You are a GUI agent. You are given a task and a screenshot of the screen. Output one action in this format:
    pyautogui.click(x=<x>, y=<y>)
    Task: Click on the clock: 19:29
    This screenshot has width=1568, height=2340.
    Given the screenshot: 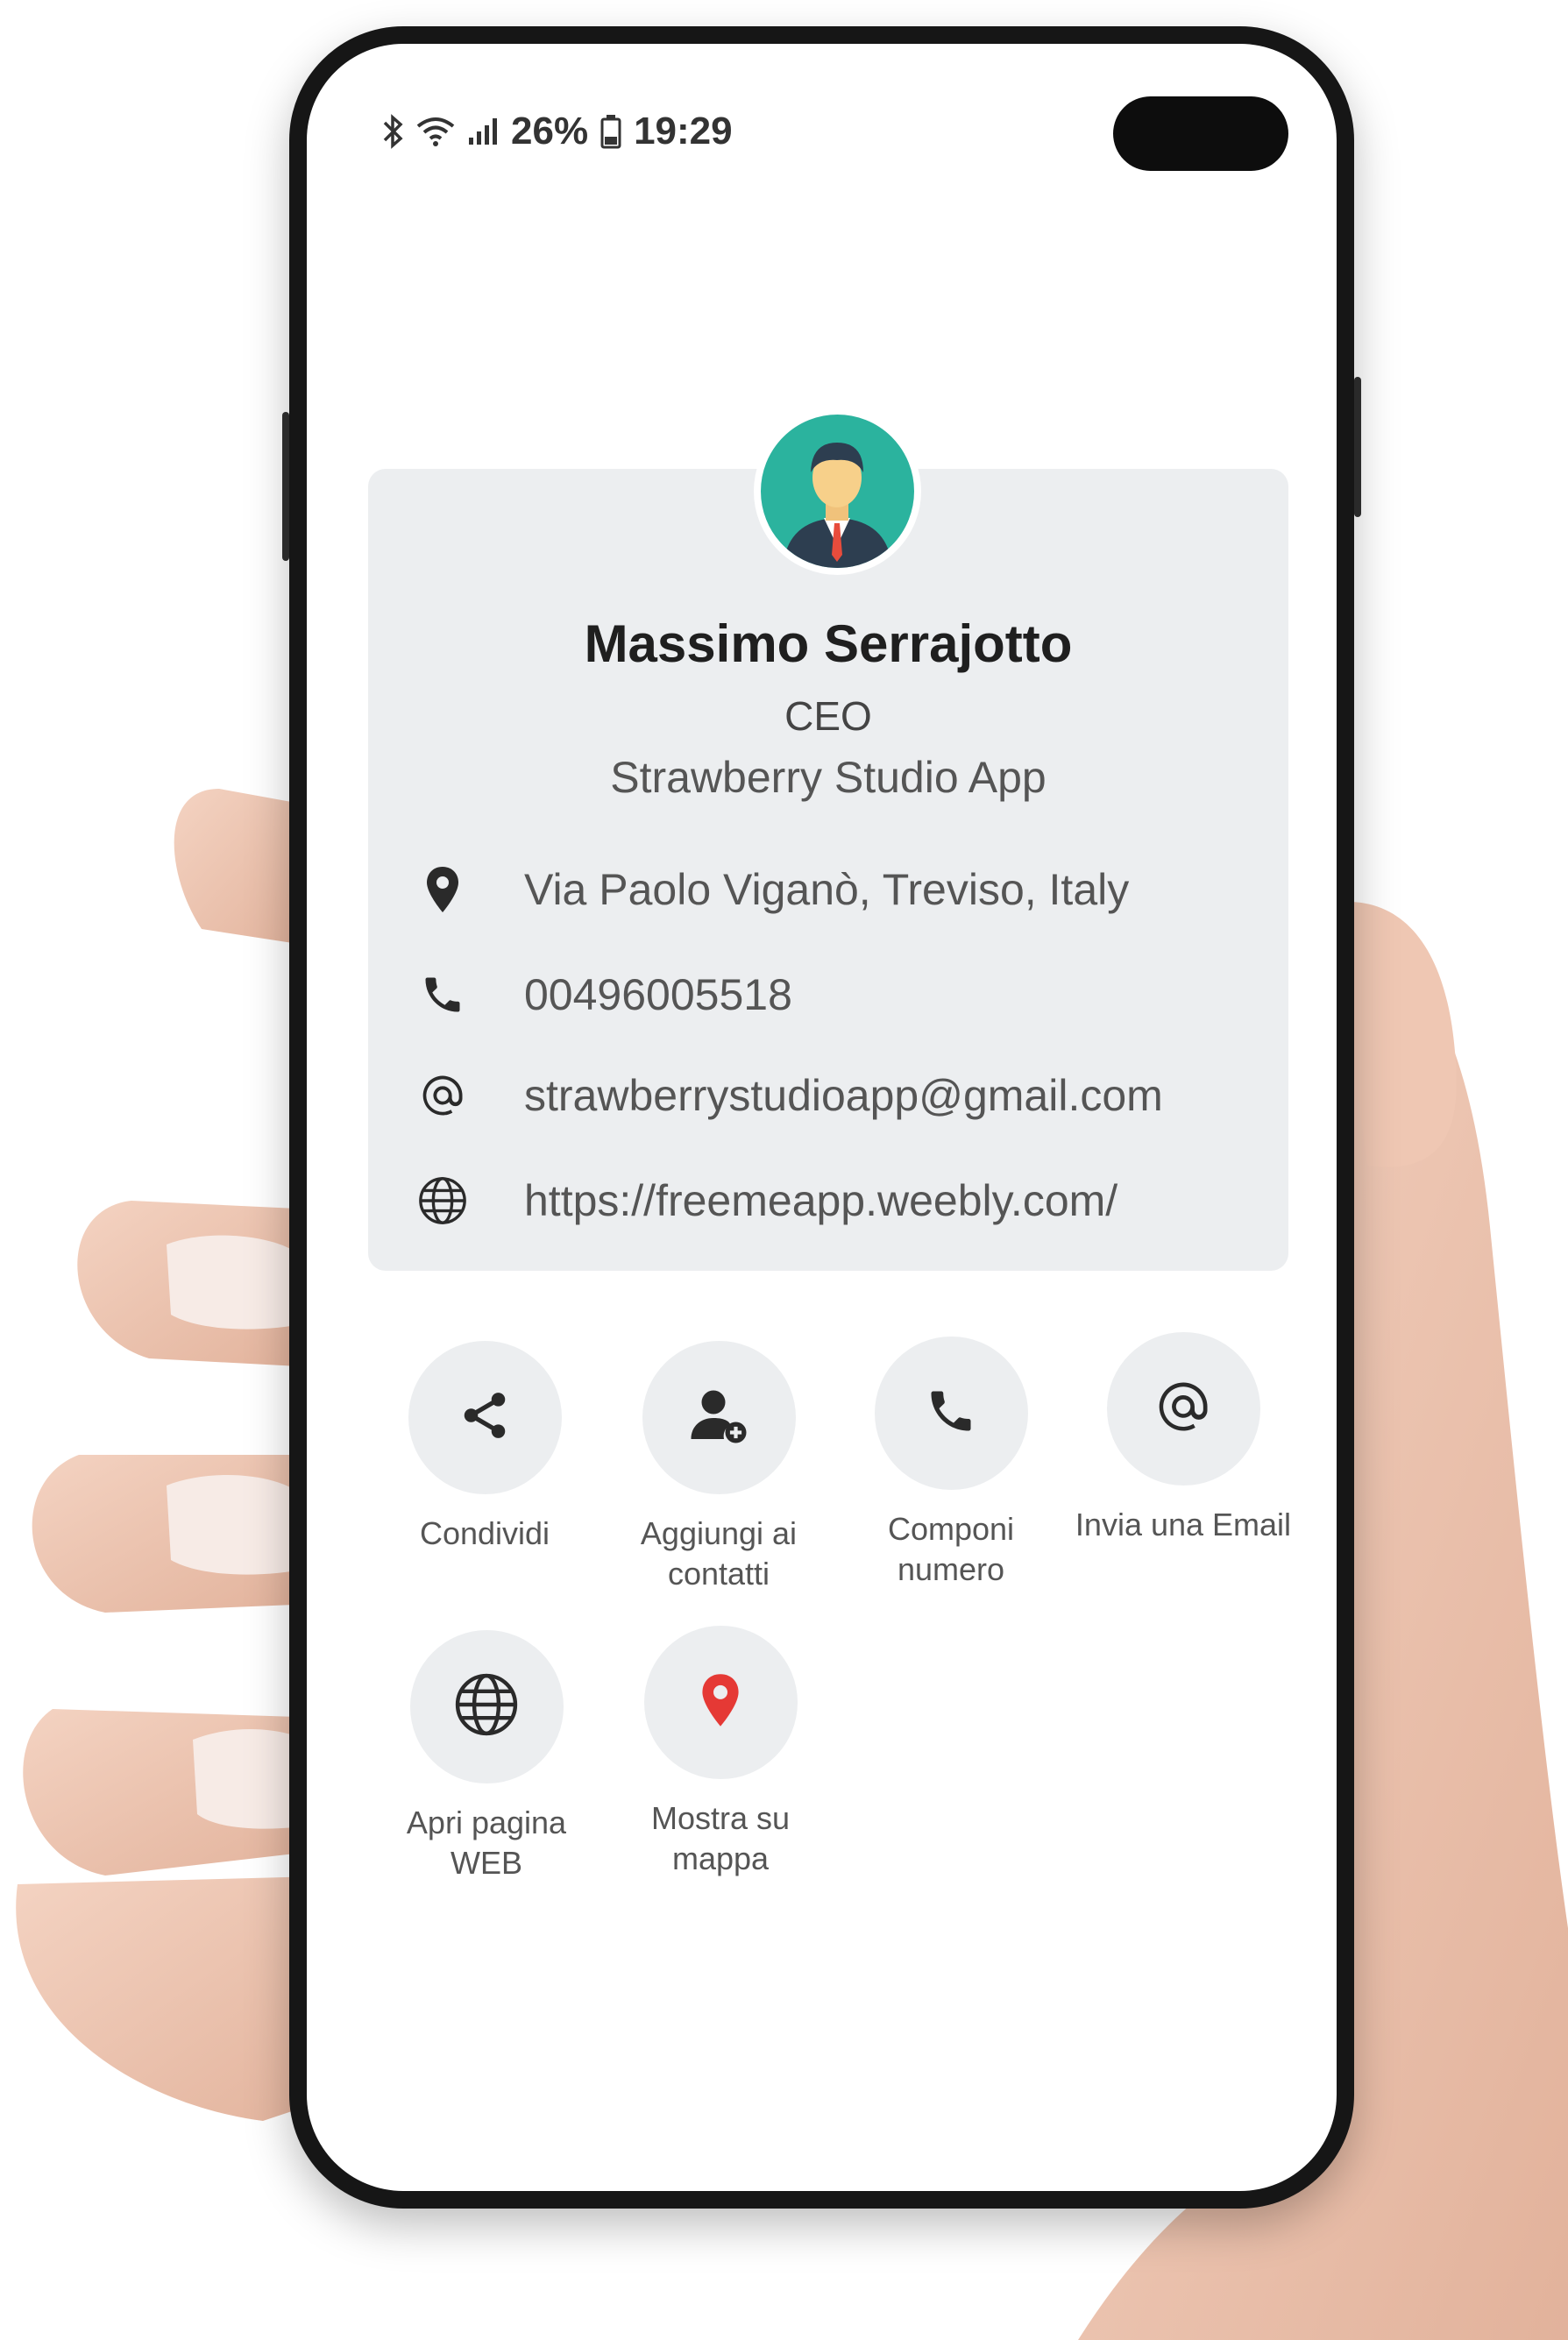 What is the action you would take?
    pyautogui.click(x=683, y=131)
    